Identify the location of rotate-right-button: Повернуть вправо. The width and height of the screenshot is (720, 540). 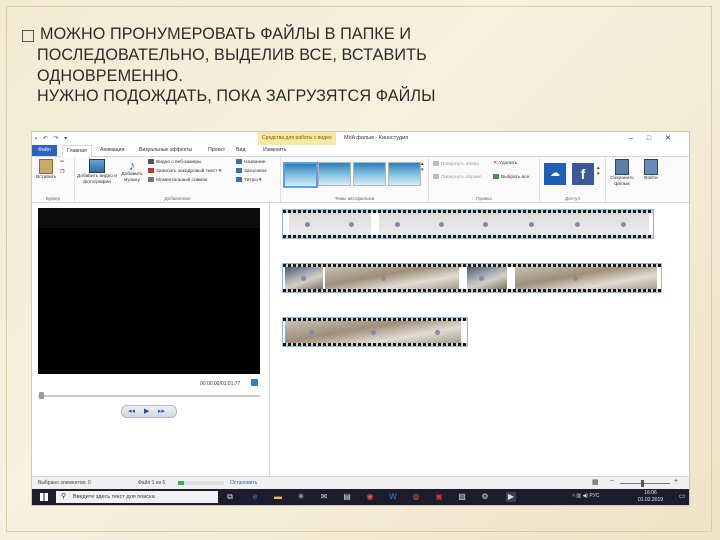
(457, 177).